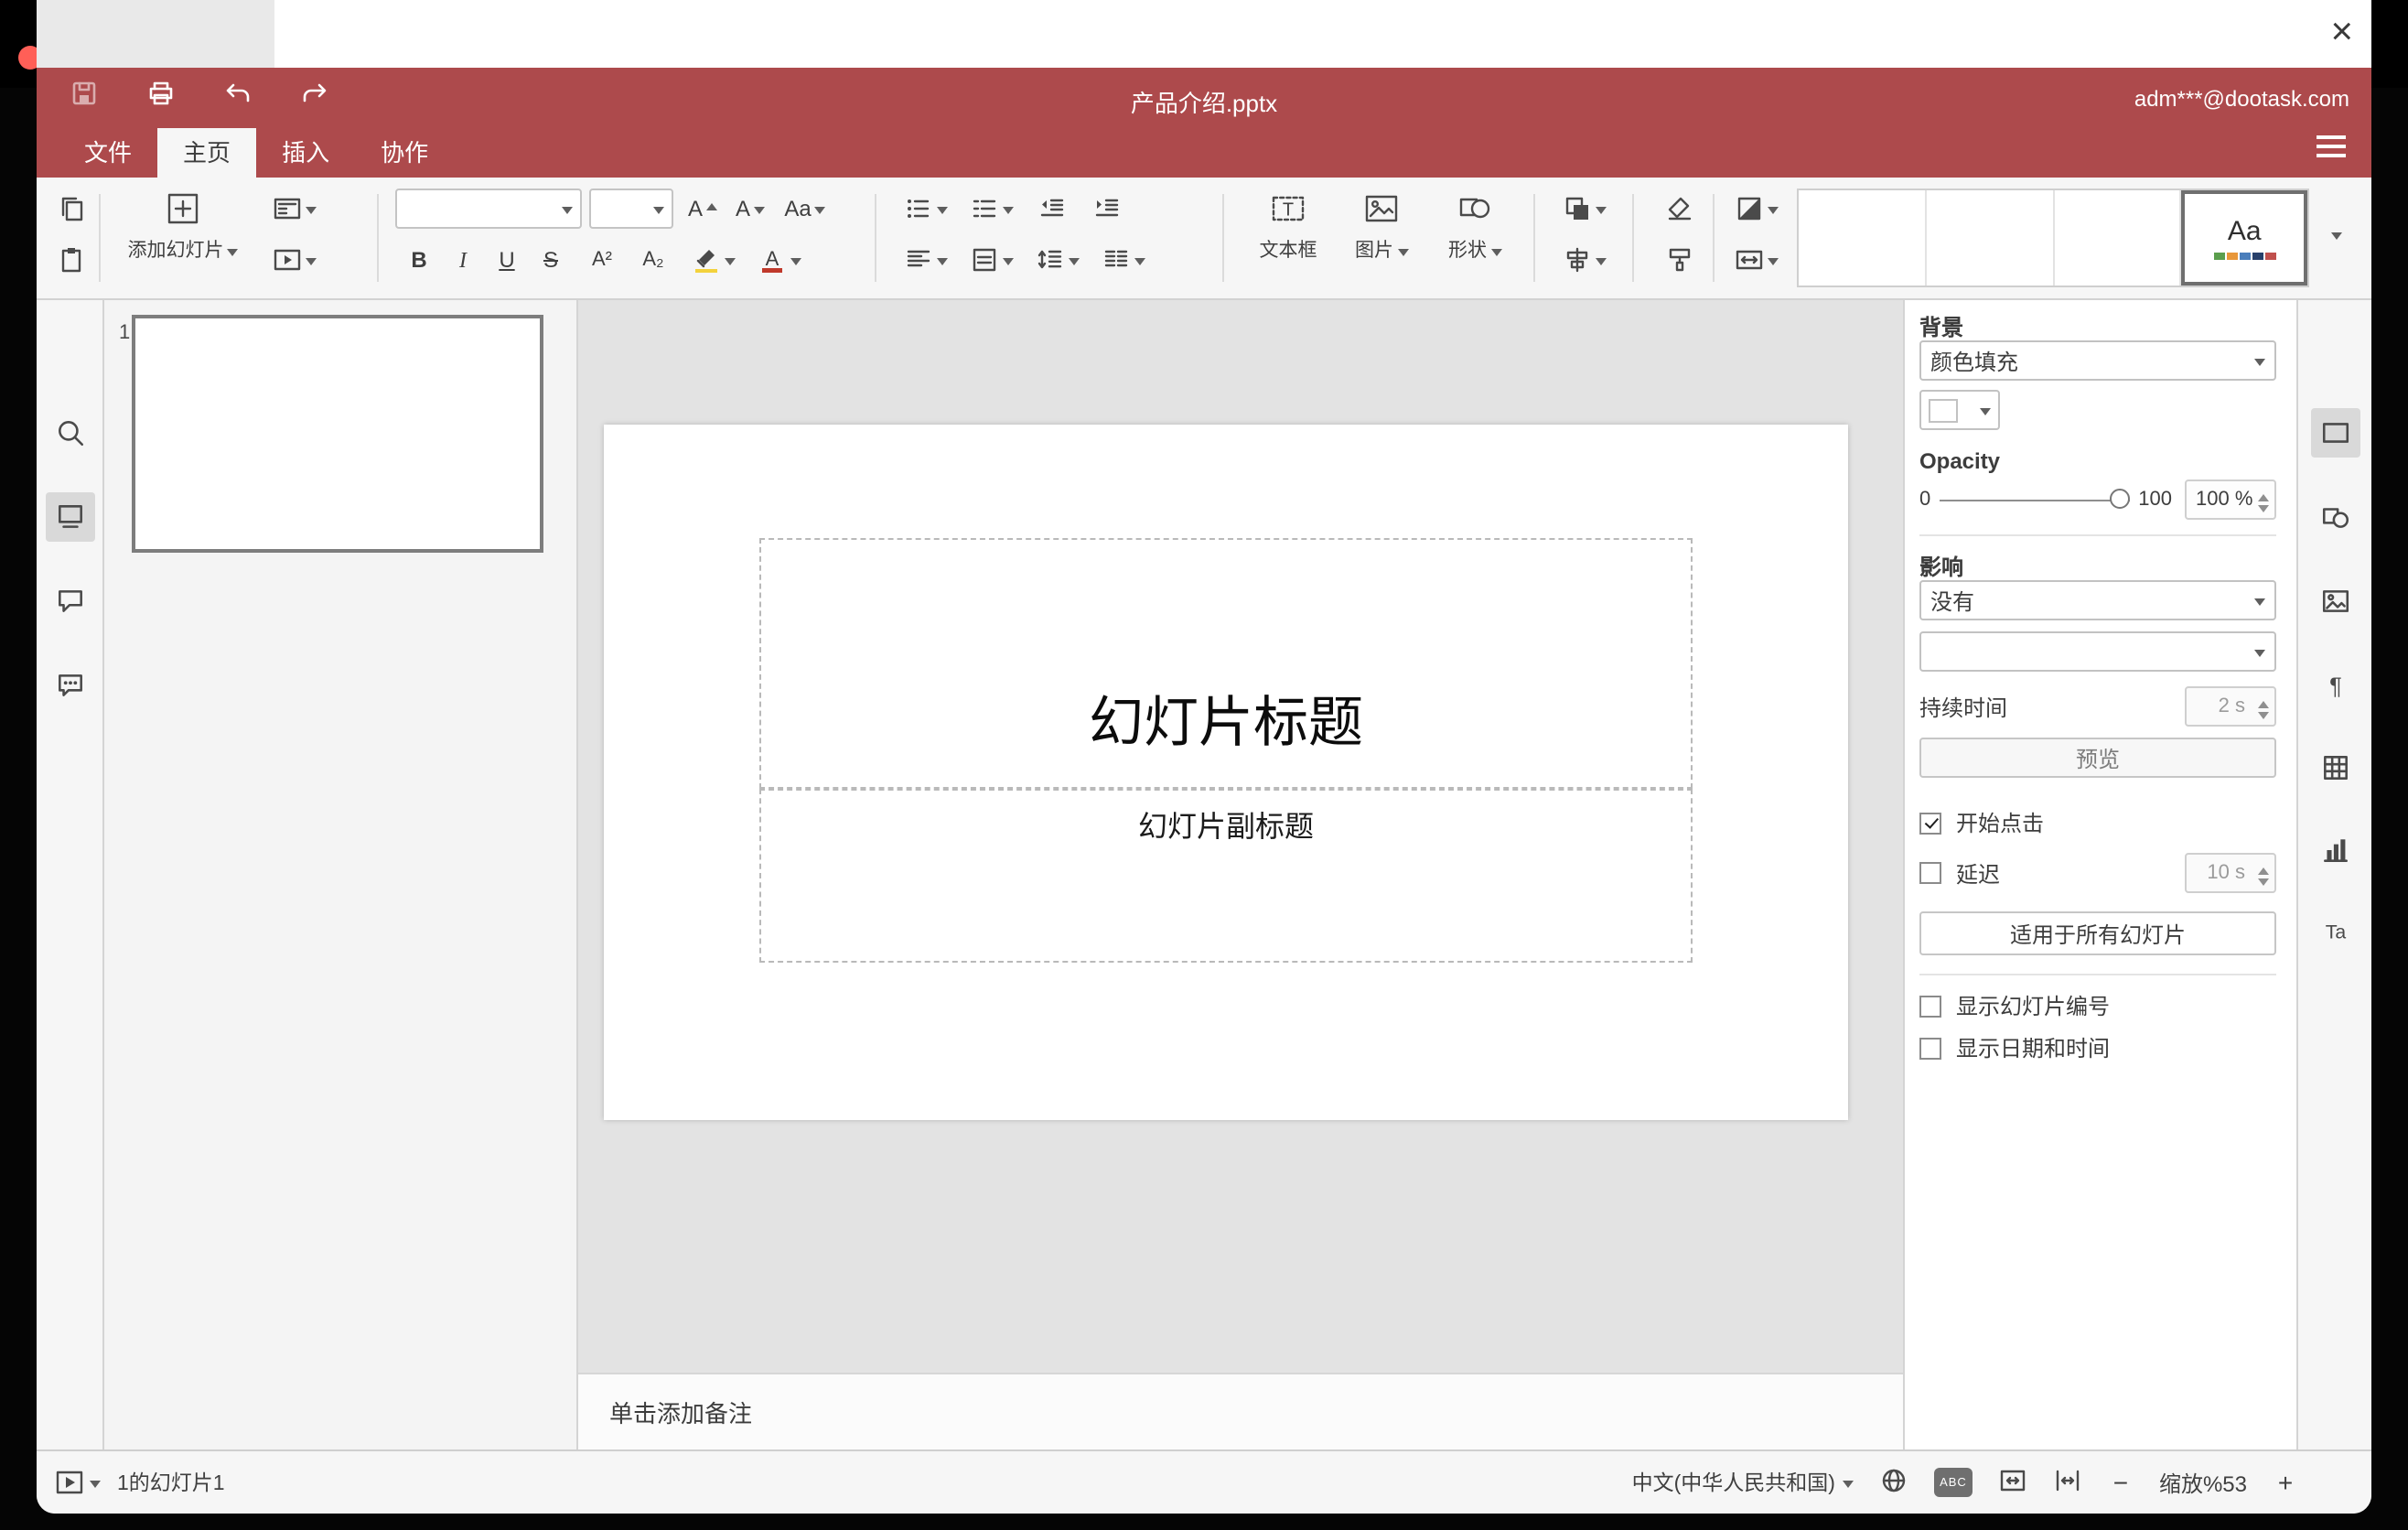 This screenshot has height=1530, width=2408. I want to click on increase-font-size-button: A, so click(703, 209).